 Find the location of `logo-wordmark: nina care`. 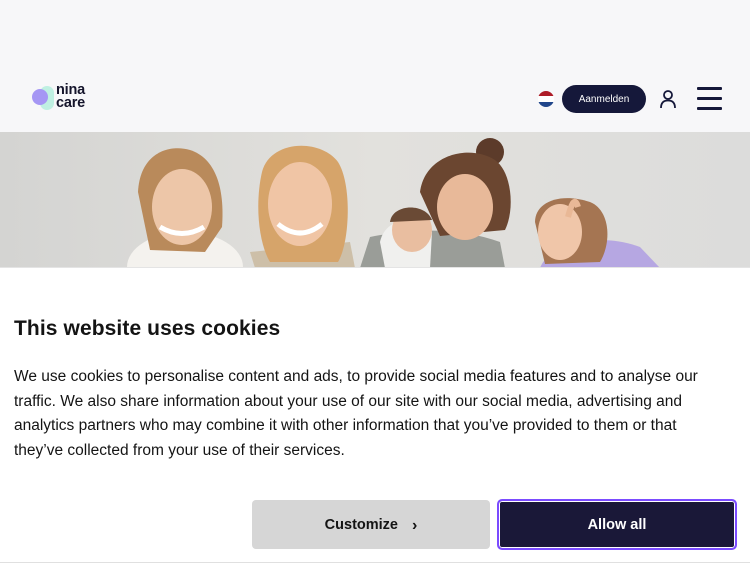

logo-wordmark: nina care is located at coordinates (71, 97).